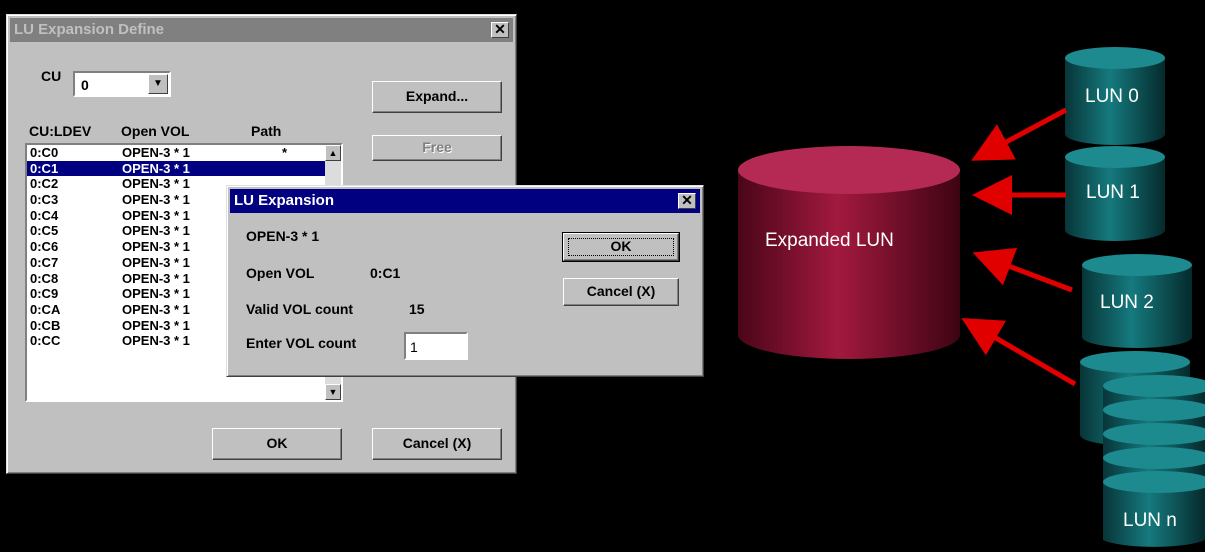 This screenshot has width=1205, height=552. Describe the element at coordinates (829, 240) in the screenshot. I see `expanded-lun-label: Expanded LUN` at that location.